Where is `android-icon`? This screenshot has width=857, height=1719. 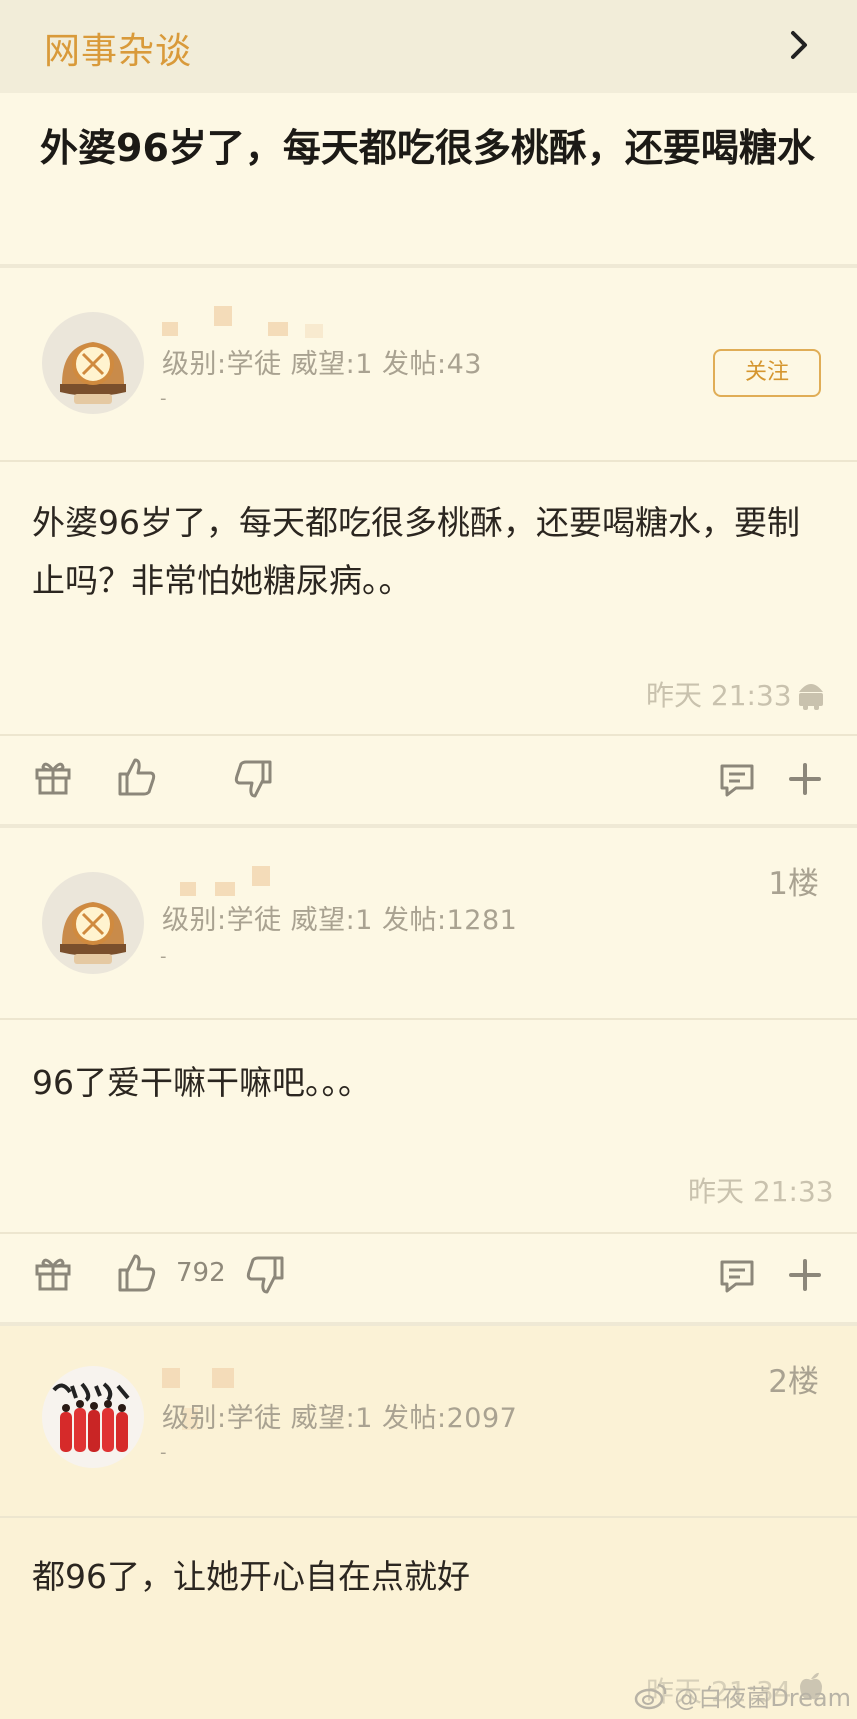
android-icon is located at coordinates (811, 697).